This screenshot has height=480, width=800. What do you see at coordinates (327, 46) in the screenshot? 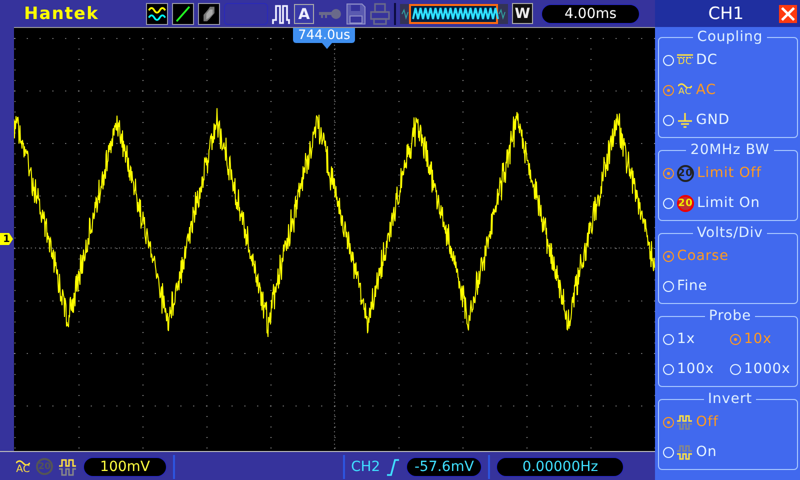
I see `trigger-pointer-icon` at bounding box center [327, 46].